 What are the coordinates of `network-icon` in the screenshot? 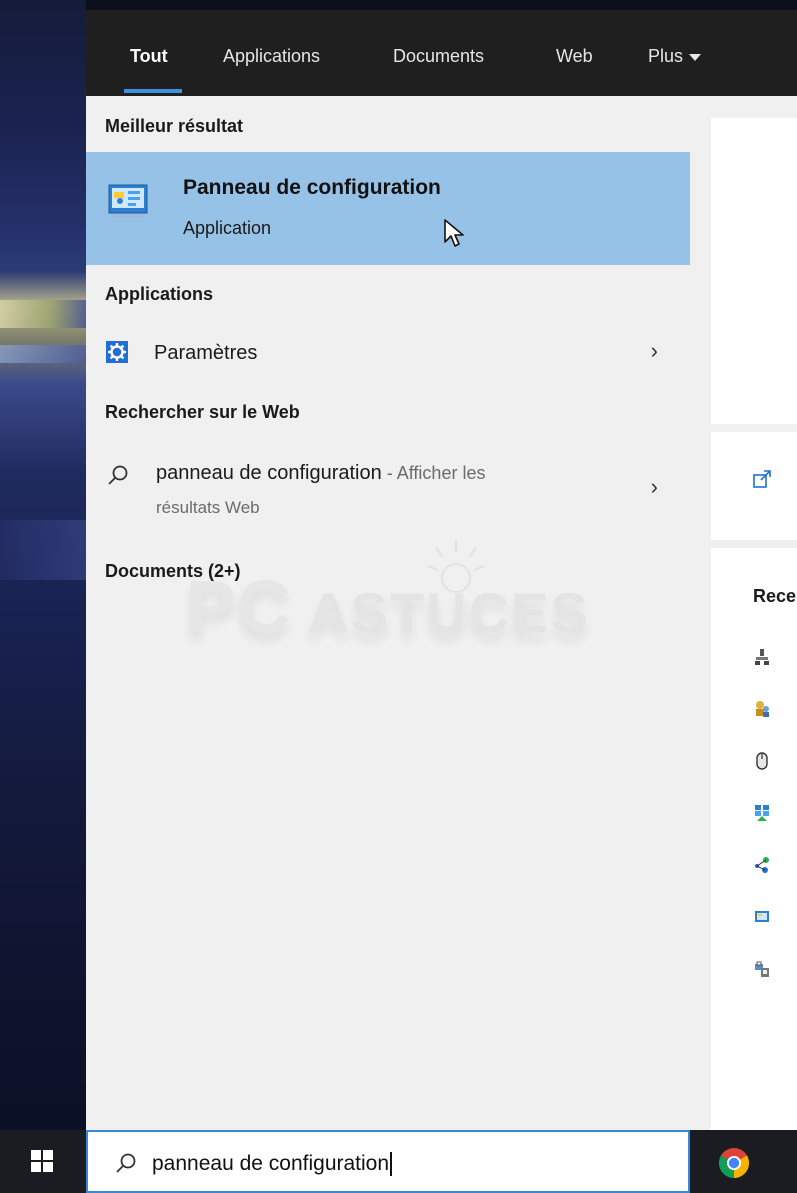 It's located at (762, 657).